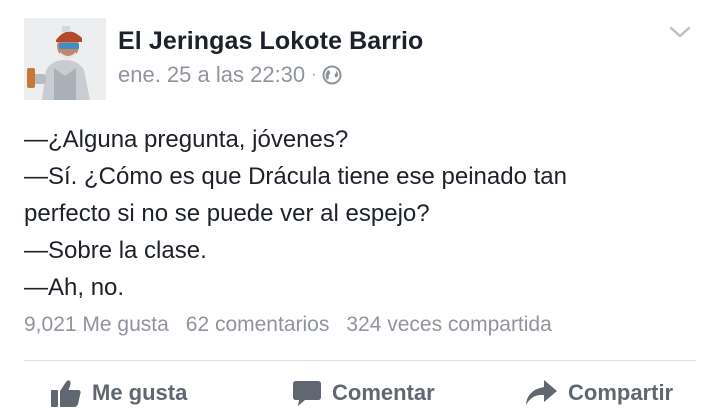 Image resolution: width=720 pixels, height=417 pixels. I want to click on post-body-line: —Sobre la clase., so click(115, 250).